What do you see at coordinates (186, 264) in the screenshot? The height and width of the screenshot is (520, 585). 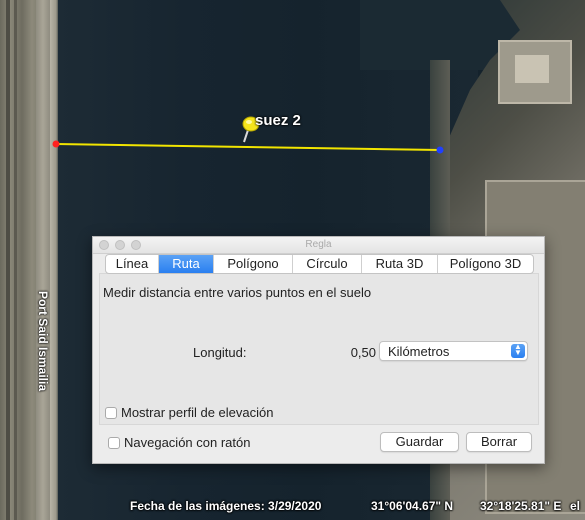 I see `tab-ruta: Ruta` at bounding box center [186, 264].